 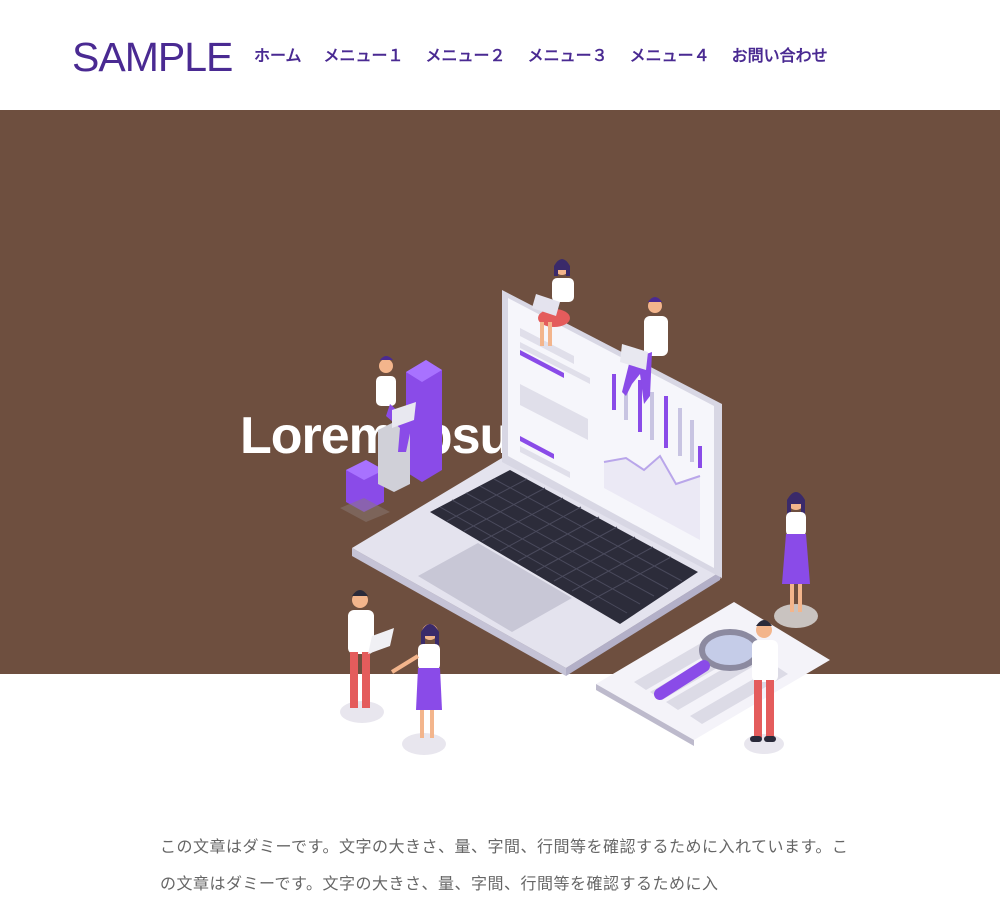 I want to click on nav-item-home: ホーム, so click(x=278, y=56).